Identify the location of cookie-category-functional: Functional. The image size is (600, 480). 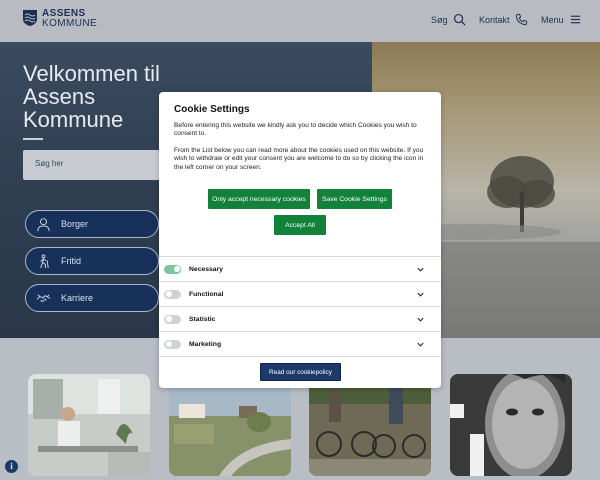
(300, 294).